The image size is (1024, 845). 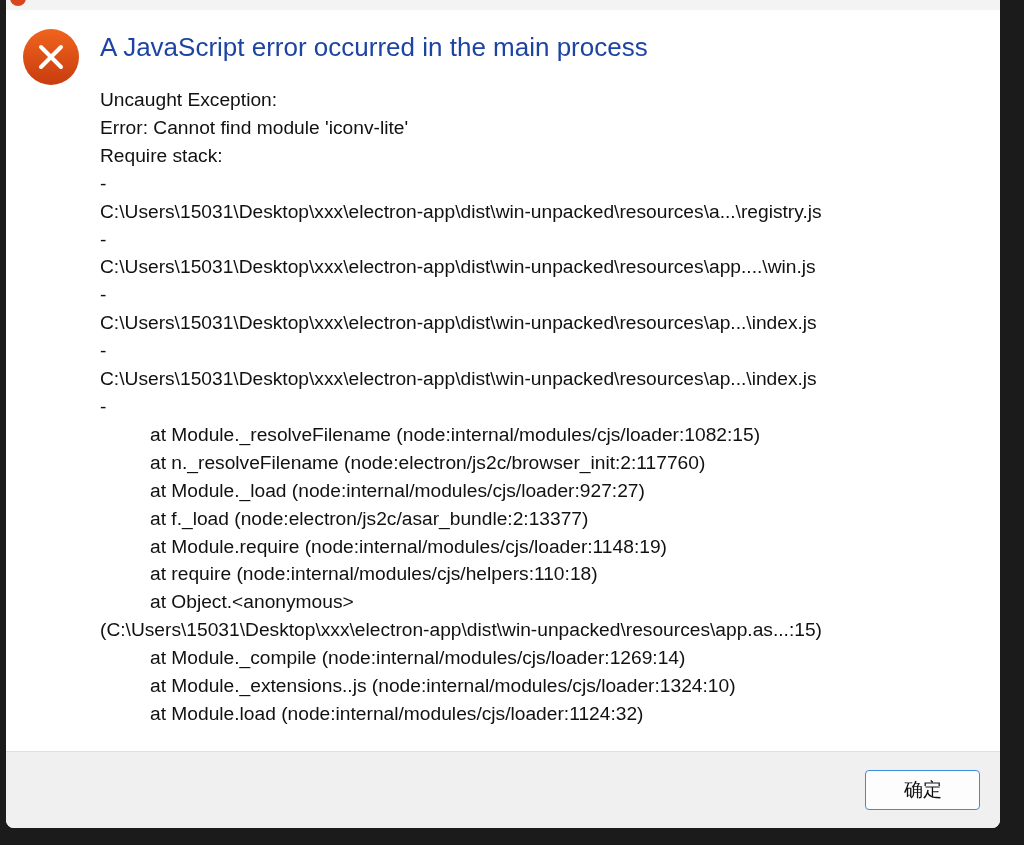 What do you see at coordinates (162, 155) in the screenshot?
I see `message-line: Require stack:` at bounding box center [162, 155].